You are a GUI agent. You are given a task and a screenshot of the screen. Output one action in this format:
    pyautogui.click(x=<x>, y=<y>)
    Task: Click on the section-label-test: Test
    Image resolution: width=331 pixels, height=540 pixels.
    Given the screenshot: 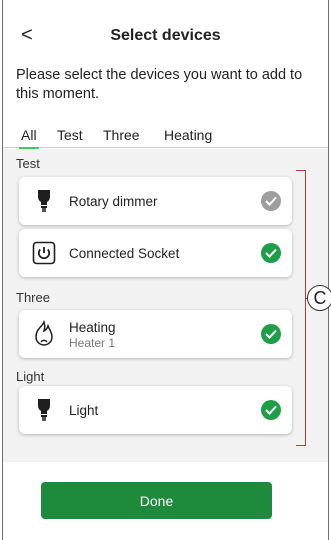 What is the action you would take?
    pyautogui.click(x=28, y=163)
    